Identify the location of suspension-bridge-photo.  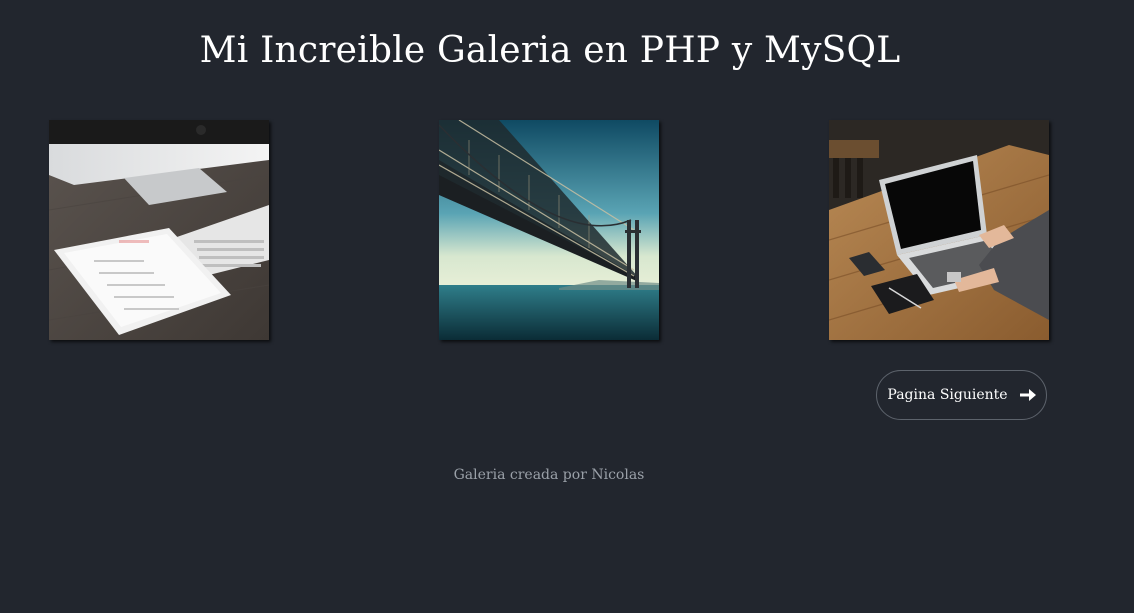
(549, 230).